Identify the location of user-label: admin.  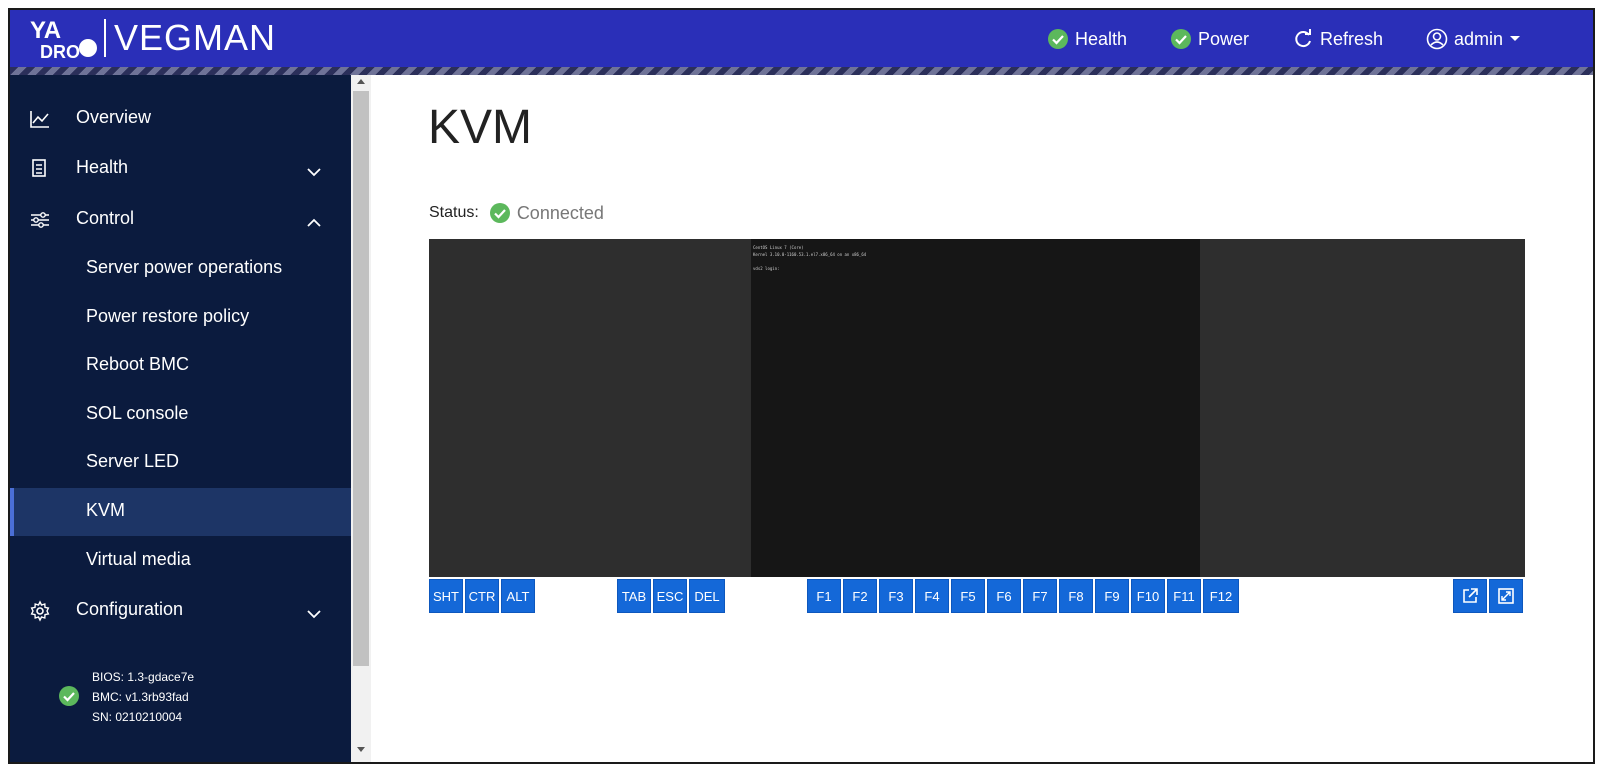
(1479, 38).